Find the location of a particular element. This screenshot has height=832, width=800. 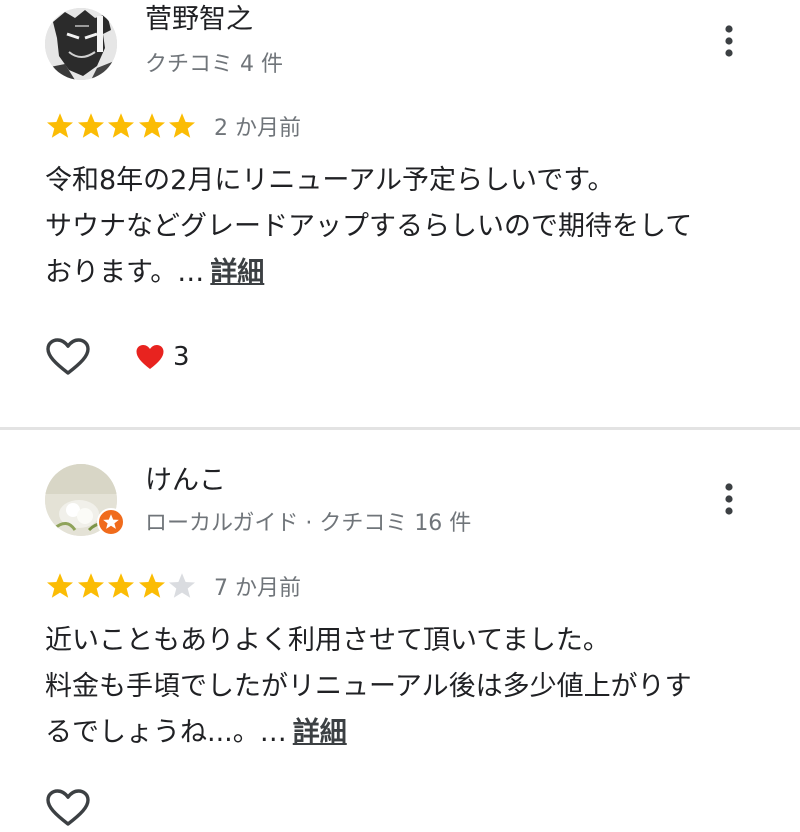

reviewer-meta: ローカルガイド · クチコミ 16 件 is located at coordinates (308, 523).